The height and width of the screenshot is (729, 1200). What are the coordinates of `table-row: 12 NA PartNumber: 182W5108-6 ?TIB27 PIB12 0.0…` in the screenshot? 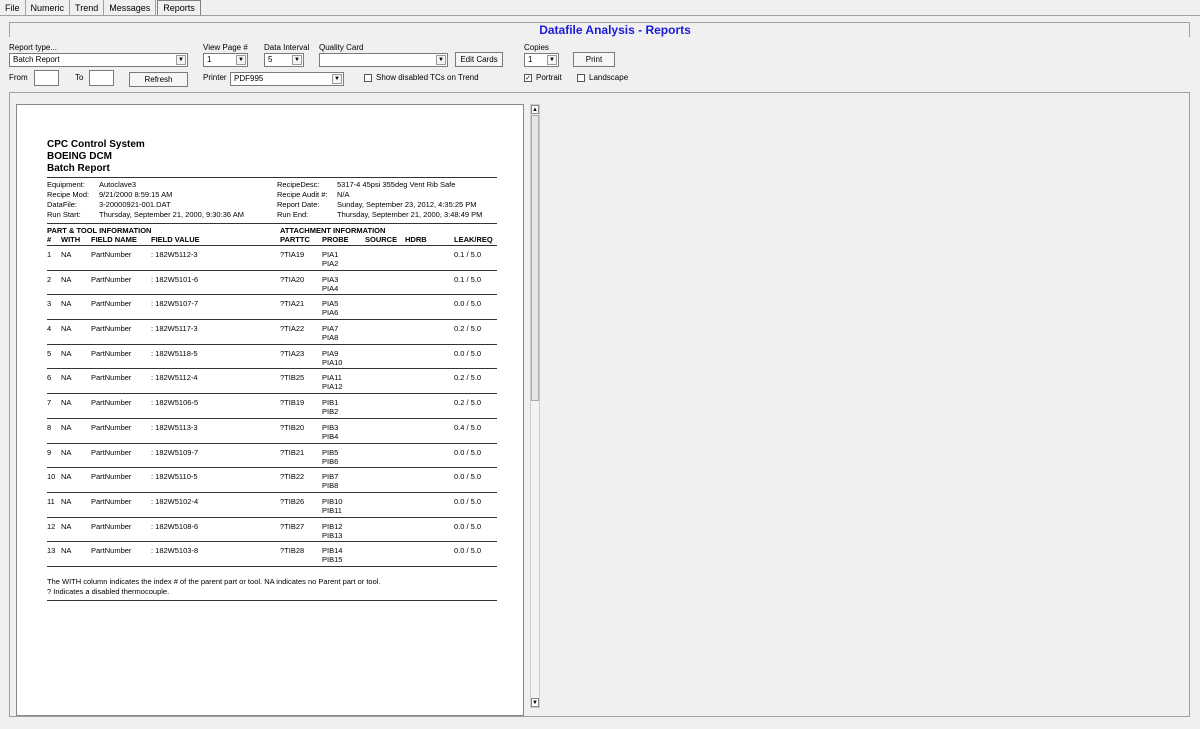 It's located at (272, 530).